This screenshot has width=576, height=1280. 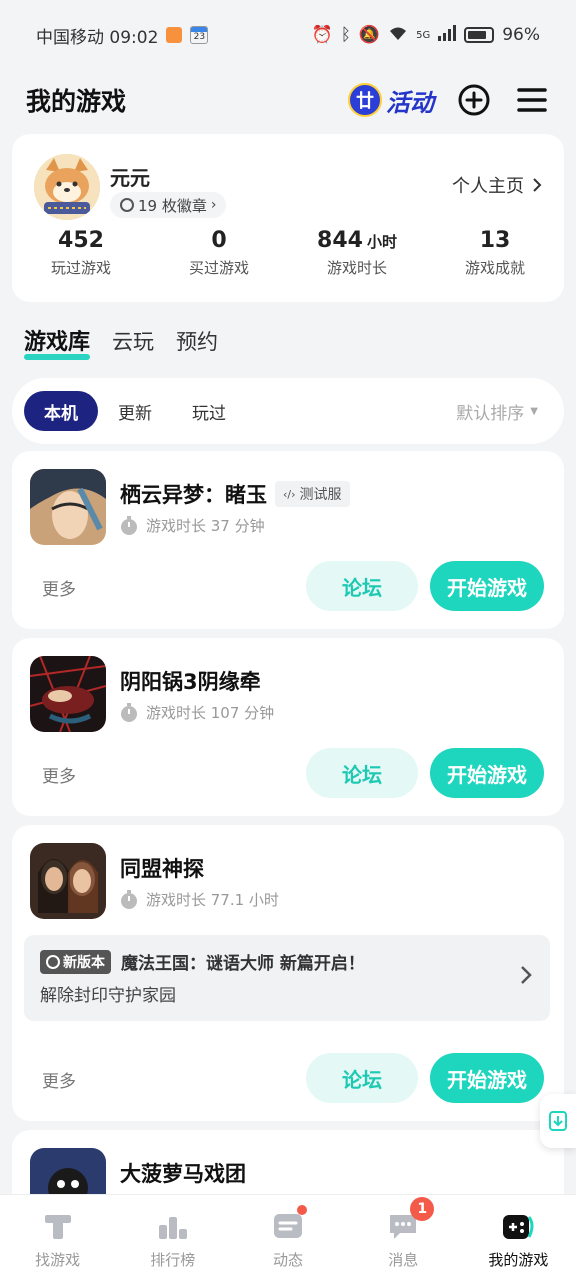 I want to click on message-count-badge: 1, so click(x=422, y=1209).